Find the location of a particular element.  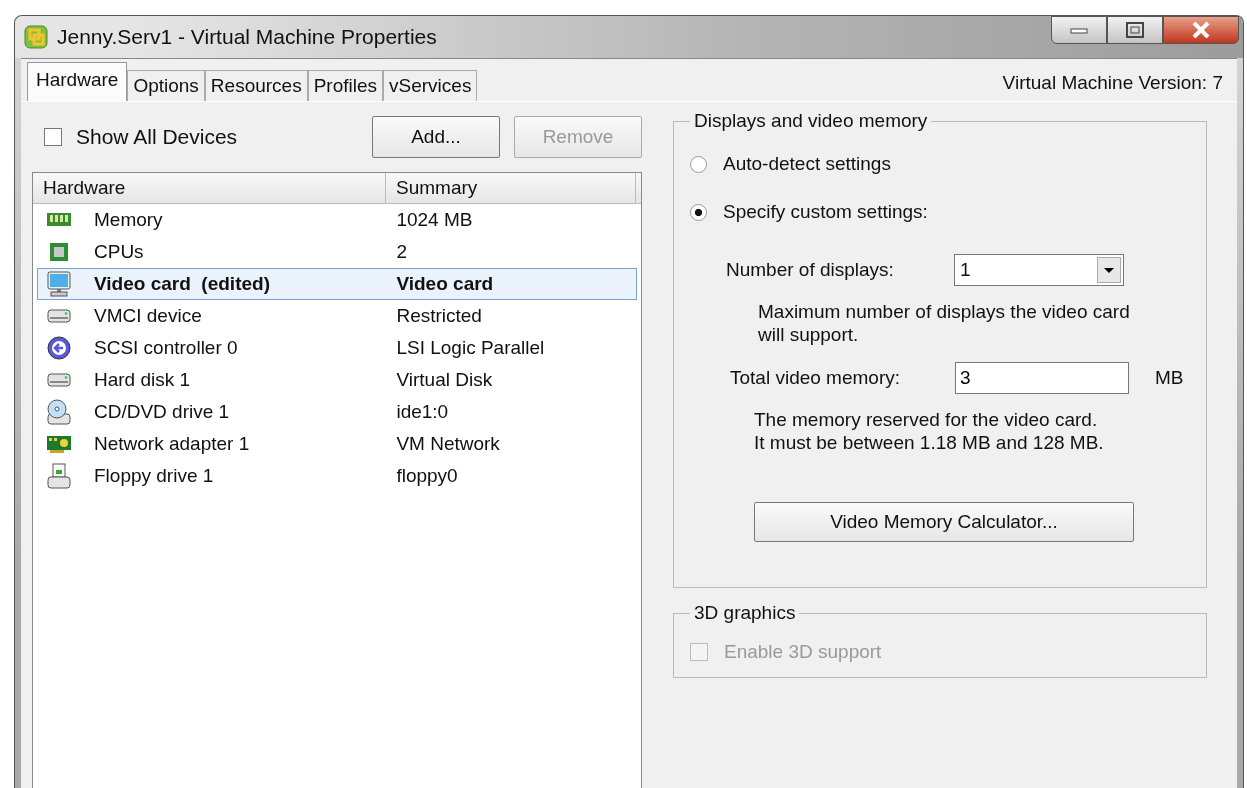

device-name: CD/DVD drive 1 is located at coordinates (162, 412).